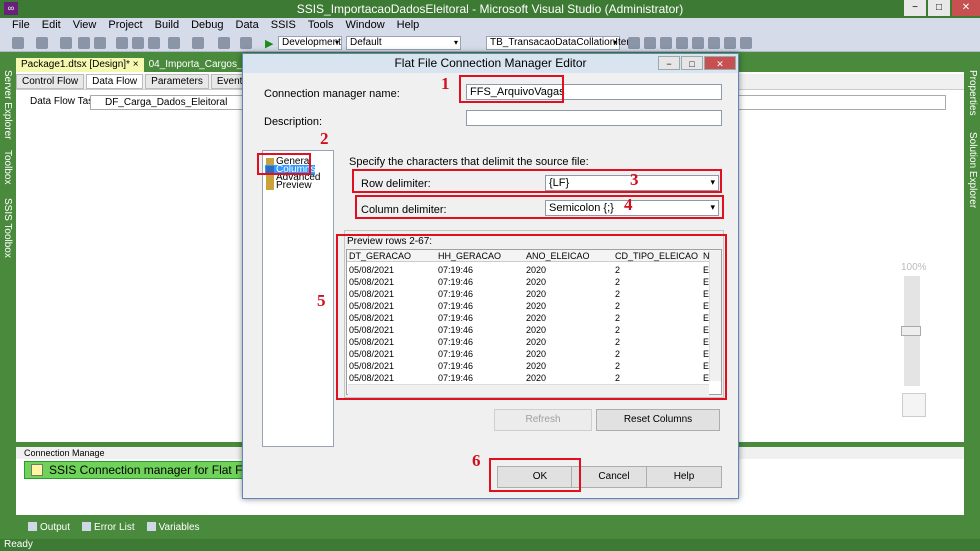  What do you see at coordinates (87, 526) in the screenshot?
I see `error-list-icon` at bounding box center [87, 526].